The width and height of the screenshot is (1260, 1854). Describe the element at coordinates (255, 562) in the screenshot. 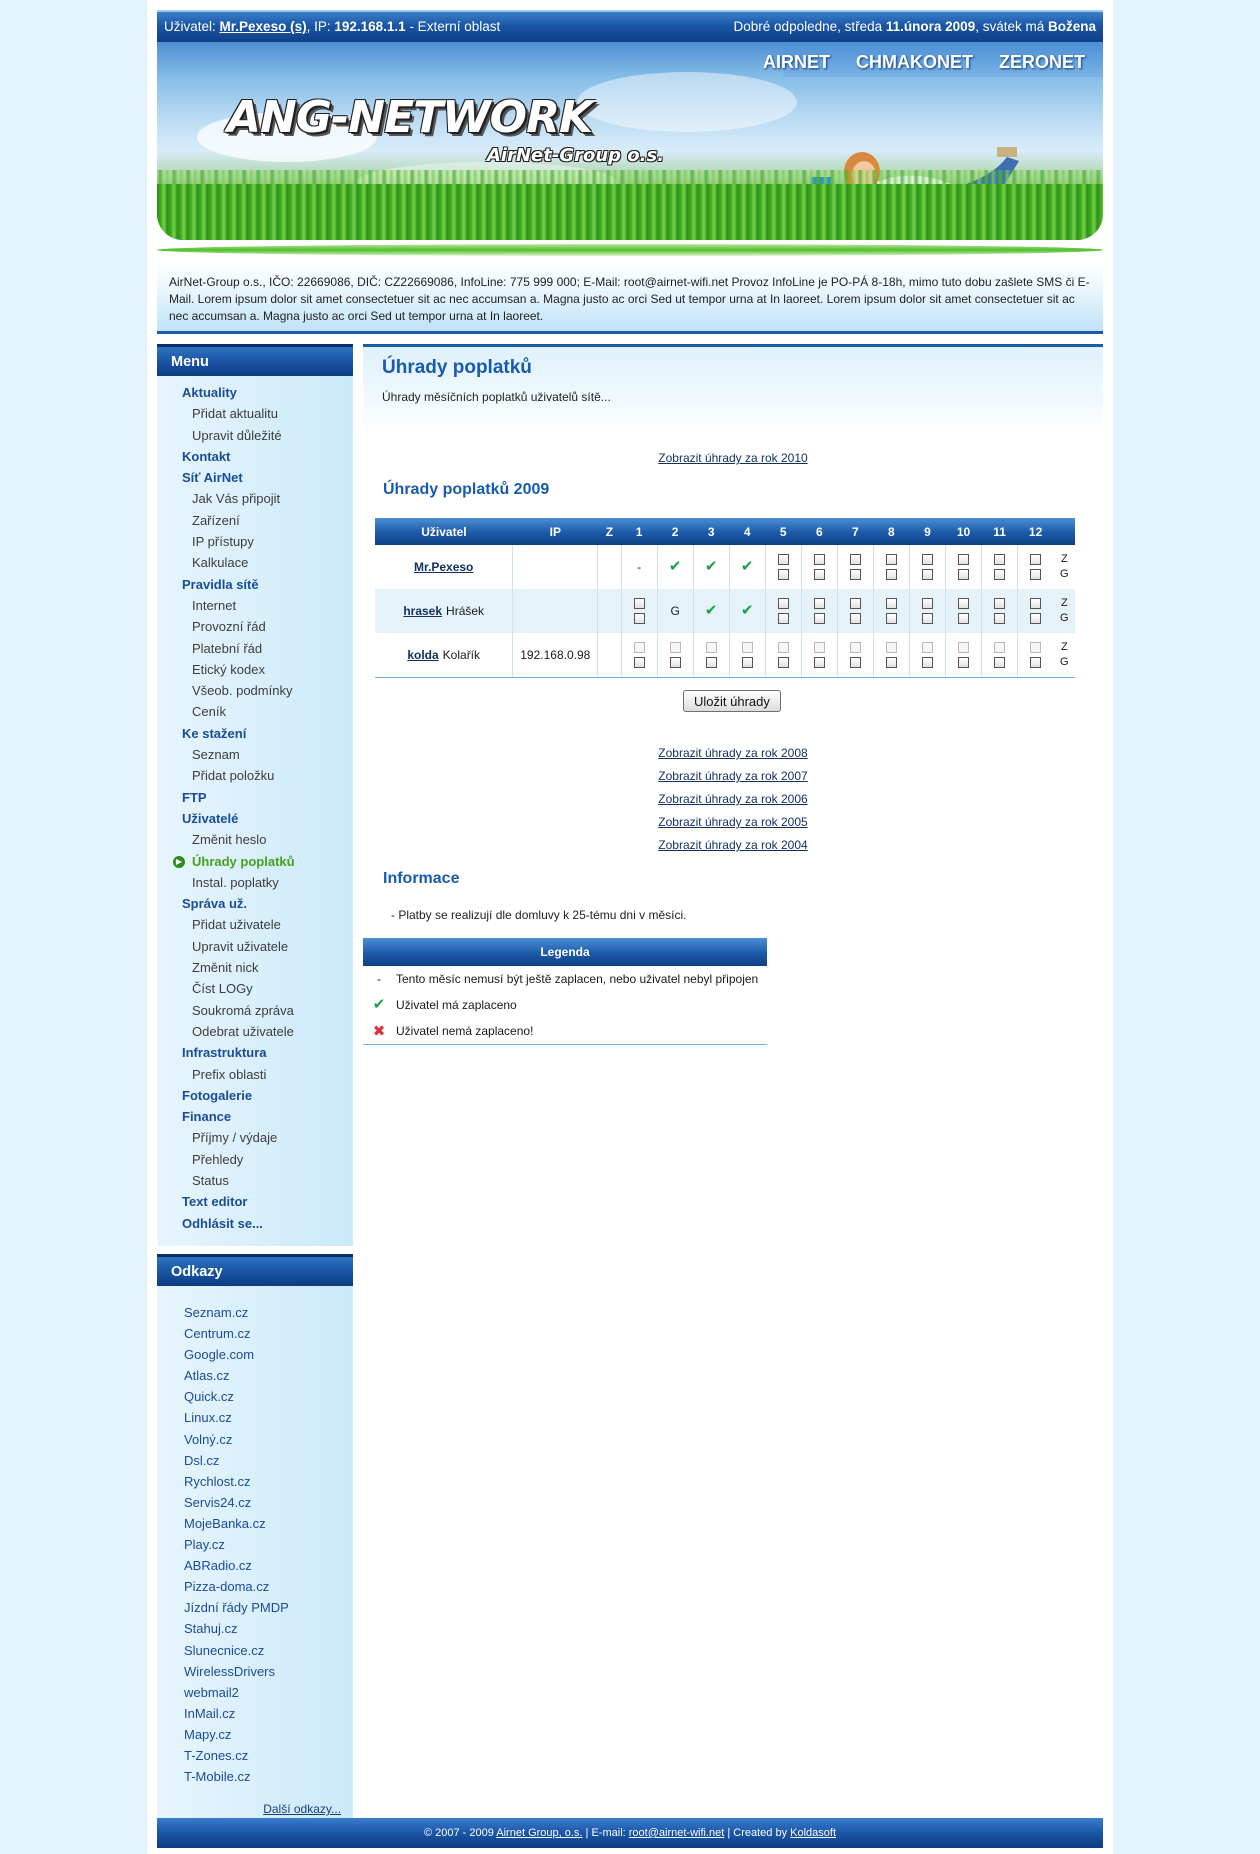

I see `menu-item: Kalkulace` at that location.